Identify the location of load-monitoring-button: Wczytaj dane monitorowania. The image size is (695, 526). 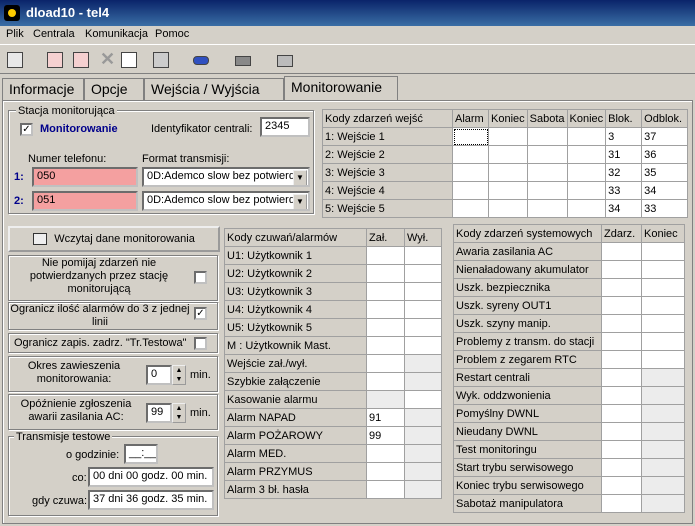
(114, 239).